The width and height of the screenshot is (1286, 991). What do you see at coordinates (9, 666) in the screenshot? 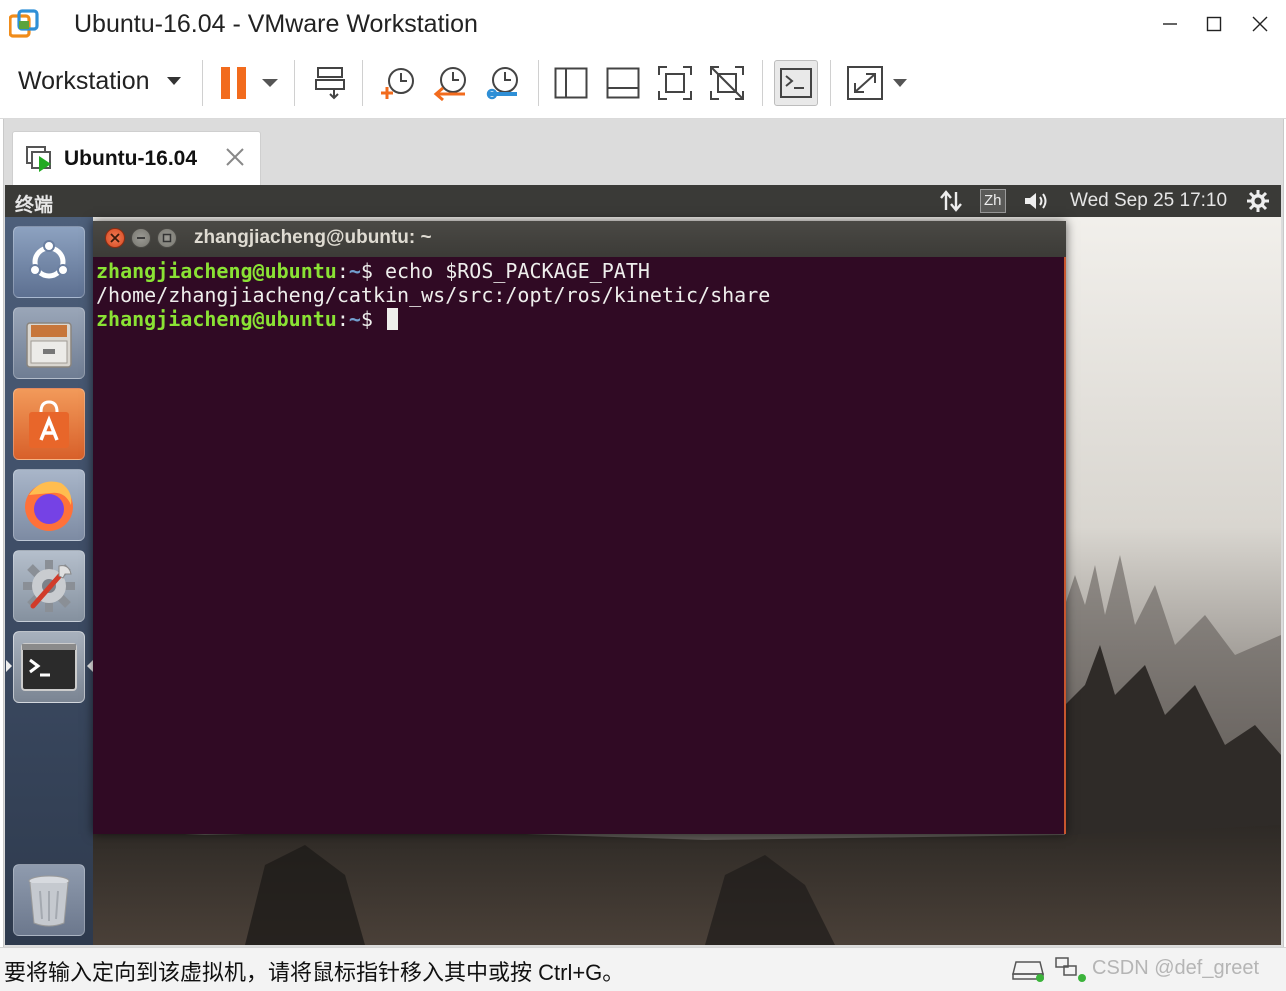
I see `active-app-arrow-icon` at bounding box center [9, 666].